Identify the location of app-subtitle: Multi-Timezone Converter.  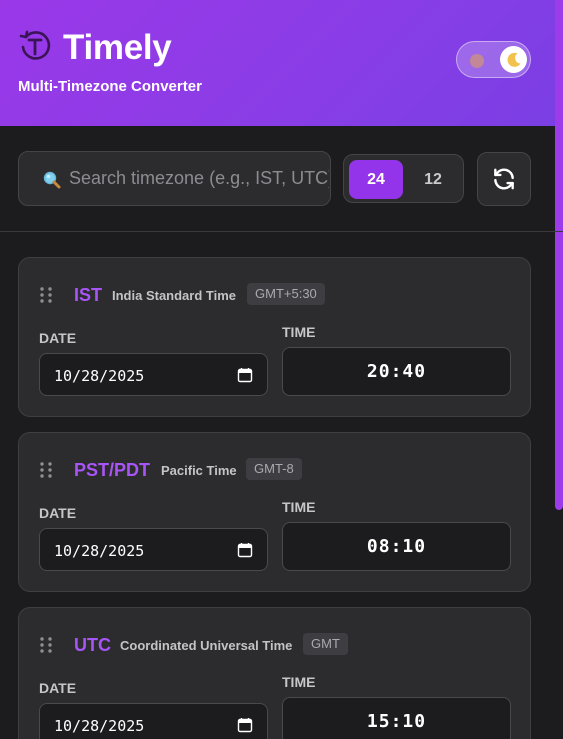
(110, 86).